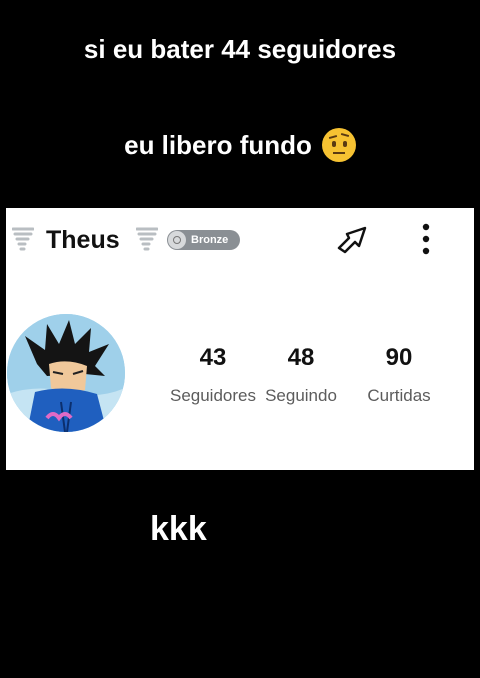 The height and width of the screenshot is (678, 480). What do you see at coordinates (338, 145) in the screenshot?
I see `face-with-raised-eyebrow-icon` at bounding box center [338, 145].